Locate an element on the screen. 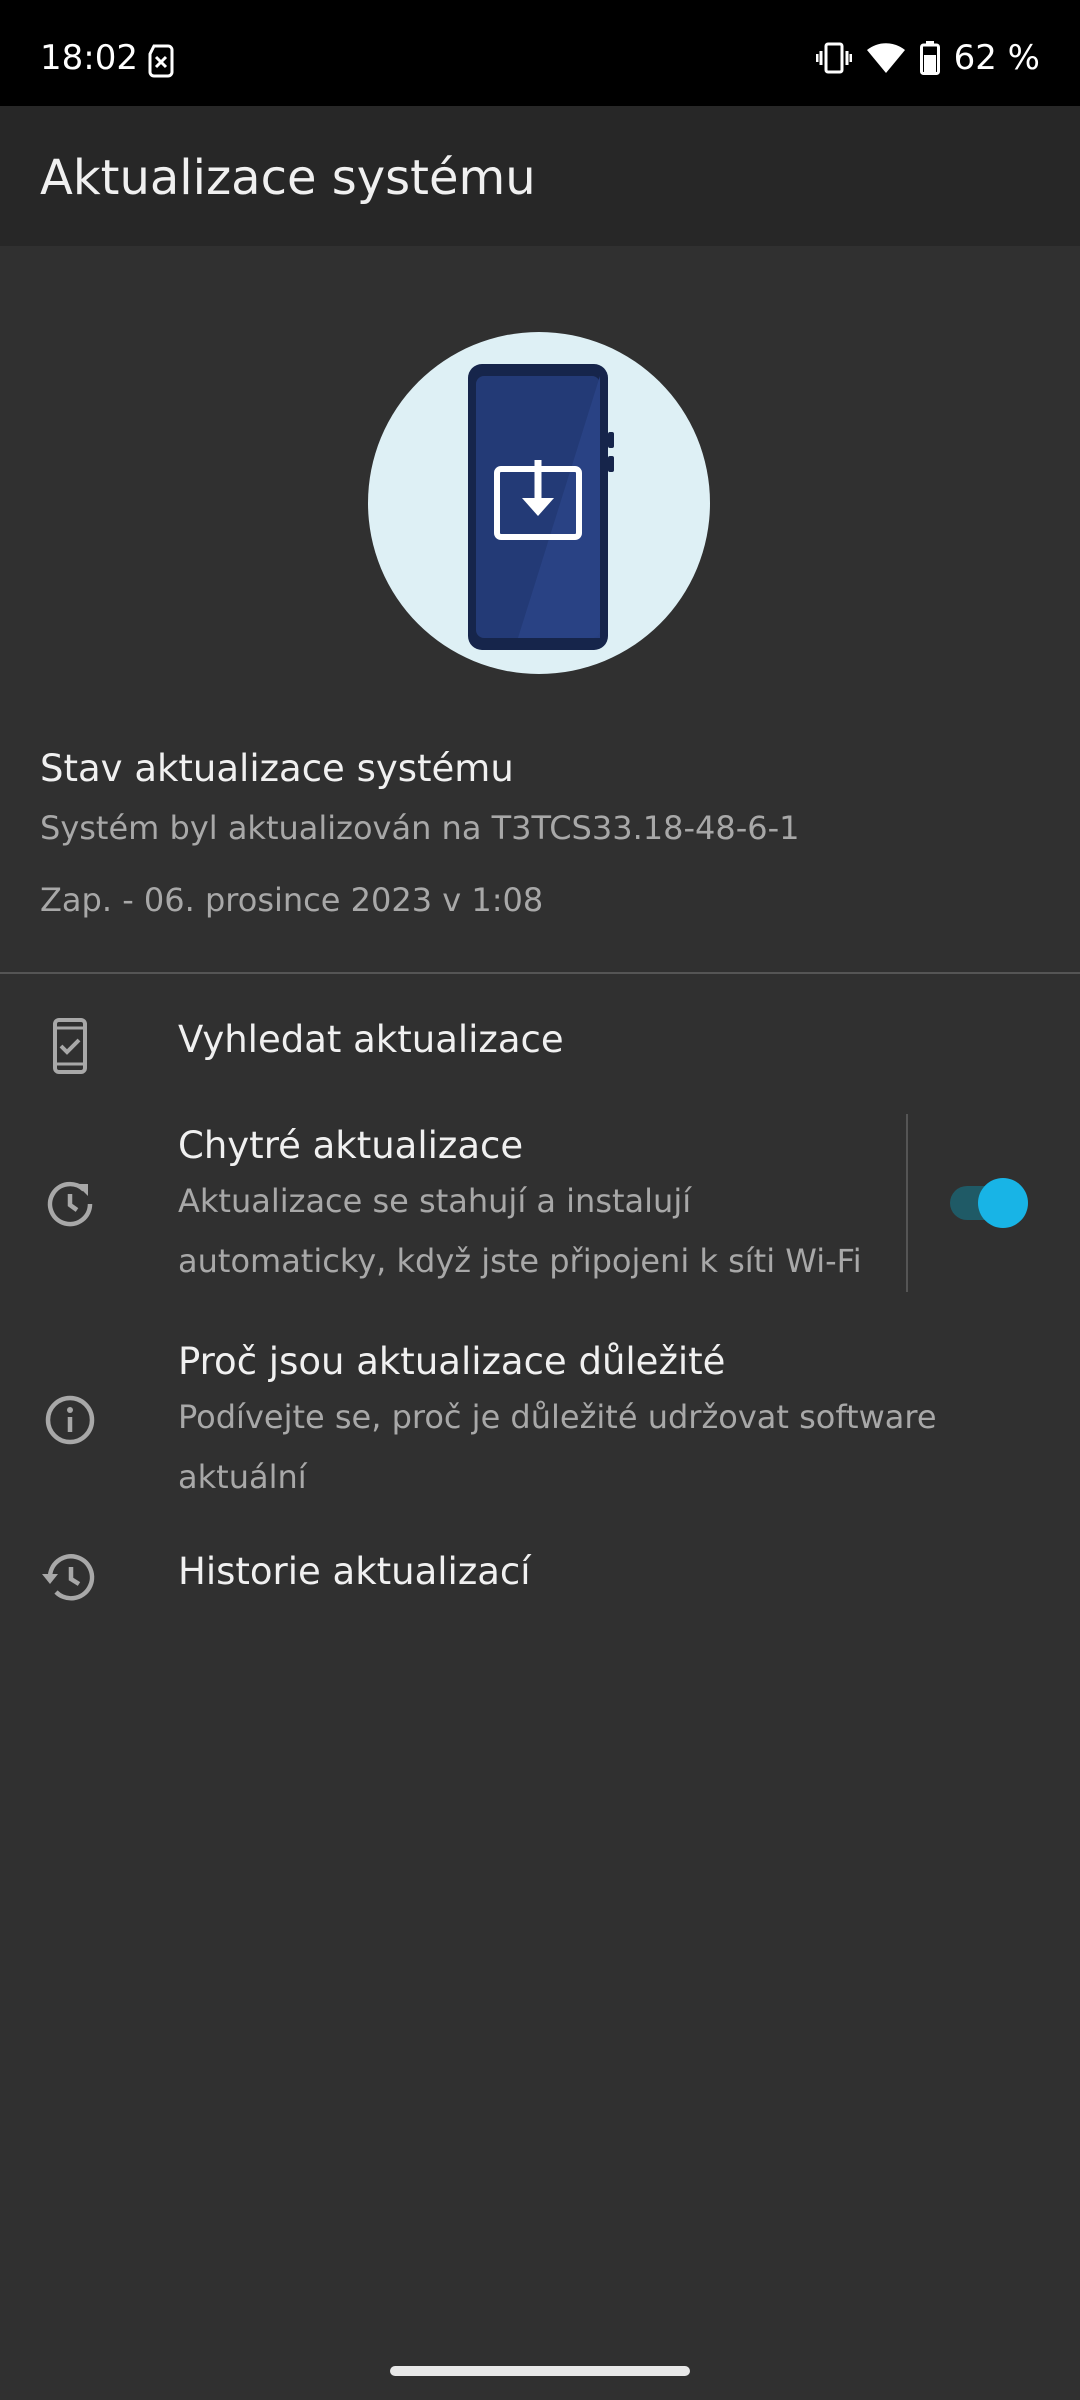  gesture-nav-handle is located at coordinates (540, 2371).